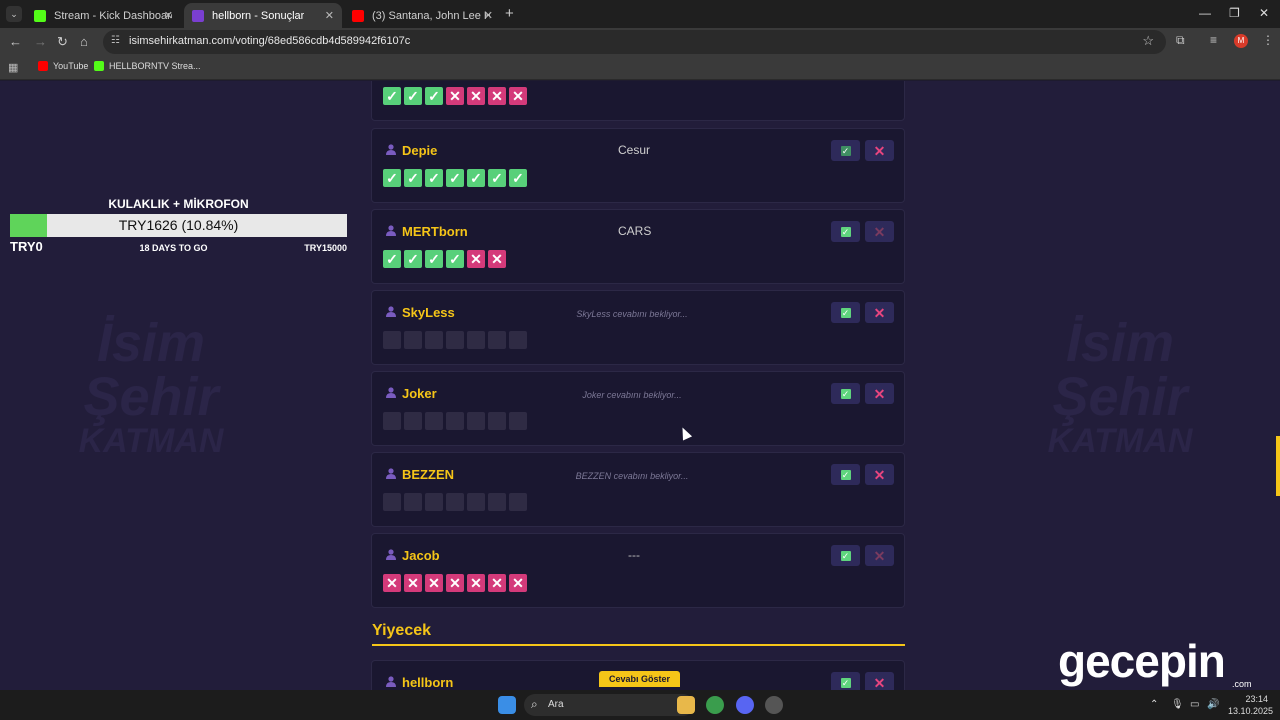  I want to click on chrome-icon, so click(715, 705).